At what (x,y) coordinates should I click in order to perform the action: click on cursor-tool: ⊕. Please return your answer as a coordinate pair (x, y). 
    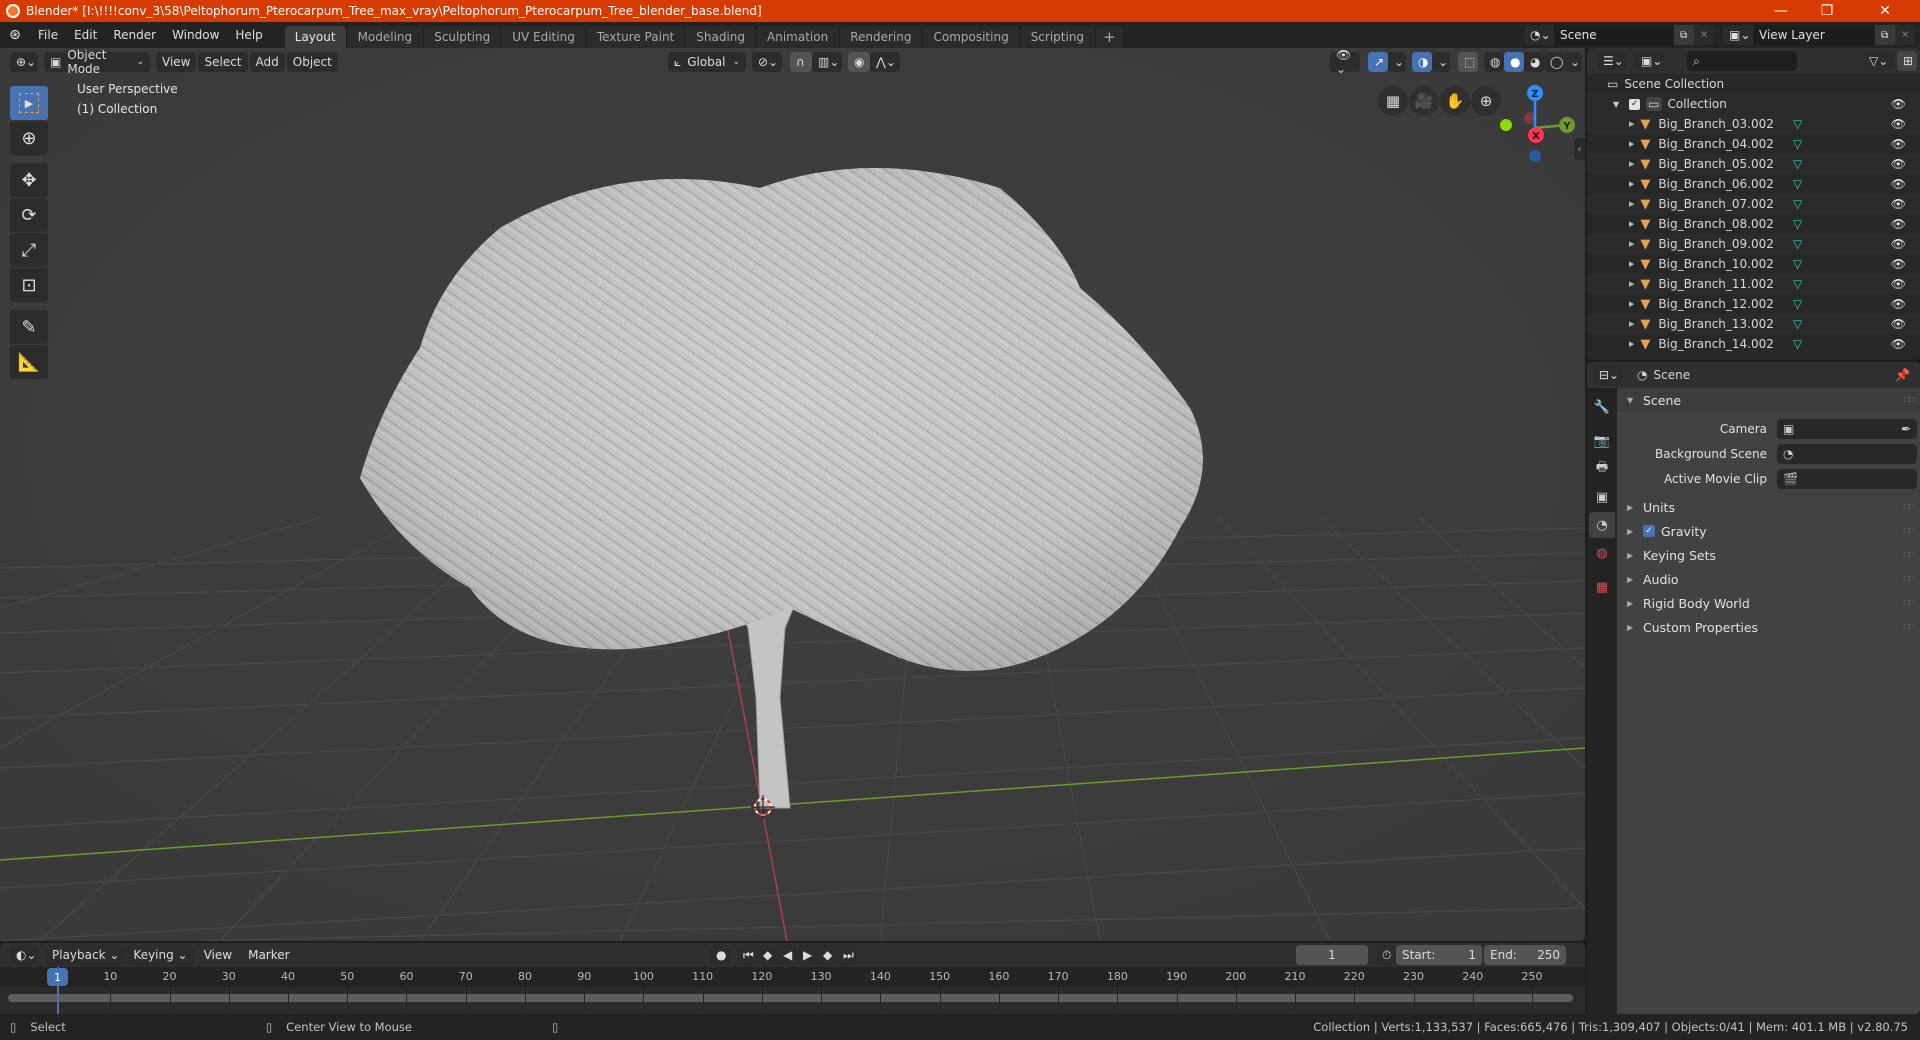
    Looking at the image, I should click on (29, 138).